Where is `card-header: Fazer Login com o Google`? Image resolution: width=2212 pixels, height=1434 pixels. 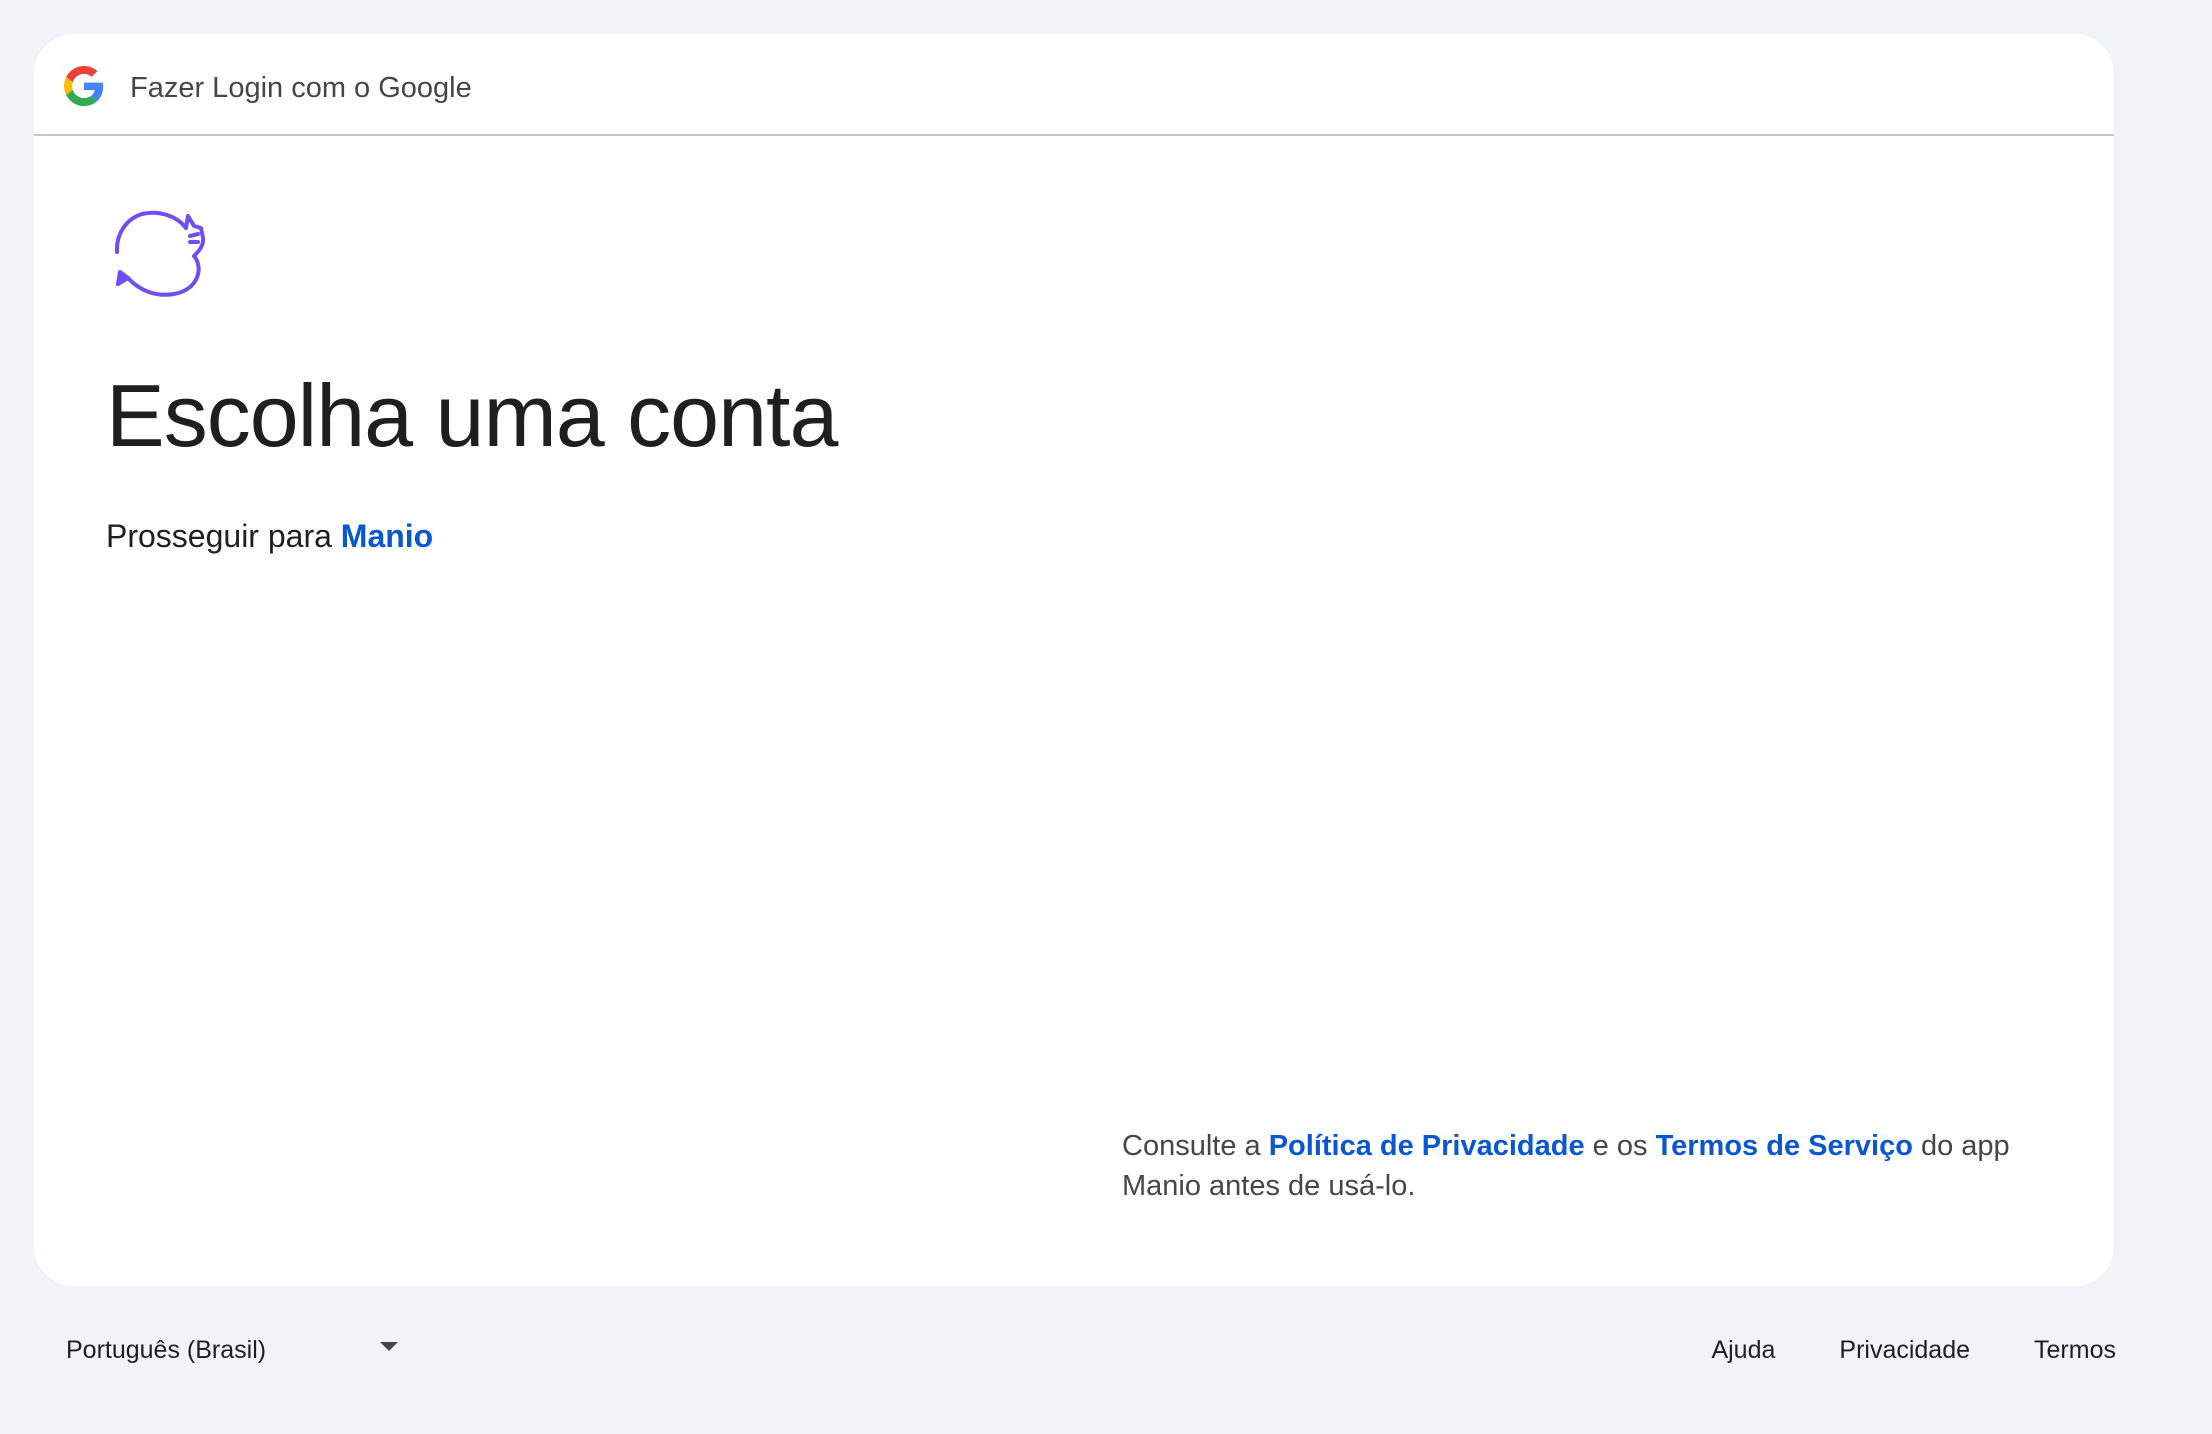
card-header: Fazer Login com o Google is located at coordinates (1074, 85).